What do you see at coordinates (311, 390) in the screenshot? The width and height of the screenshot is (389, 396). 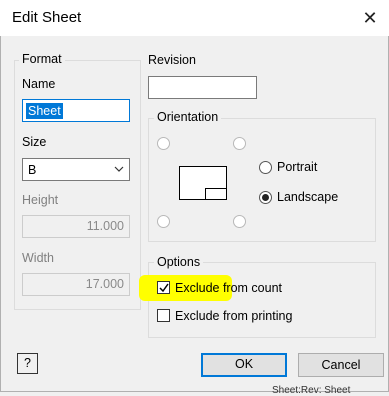 I see `background-sheet-label: Sheet:Rev: Sheet` at bounding box center [311, 390].